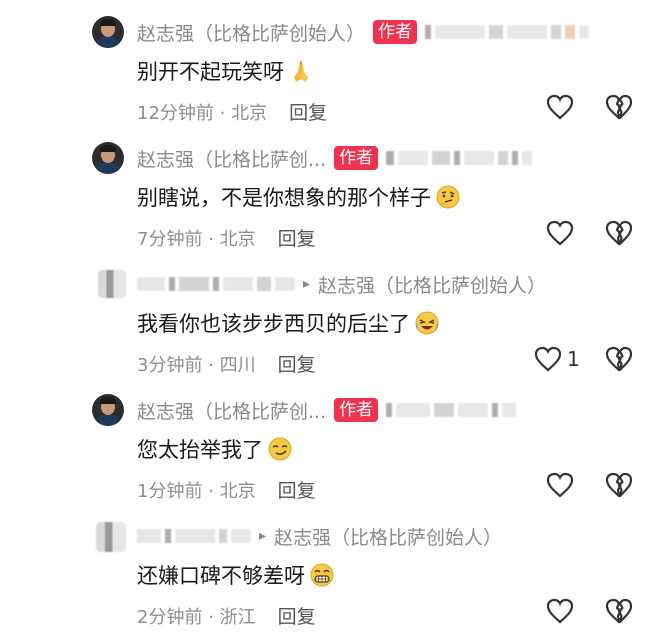 Image resolution: width=650 pixels, height=644 pixels. Describe the element at coordinates (170, 491) in the screenshot. I see `comment-time: 1分钟前` at that location.